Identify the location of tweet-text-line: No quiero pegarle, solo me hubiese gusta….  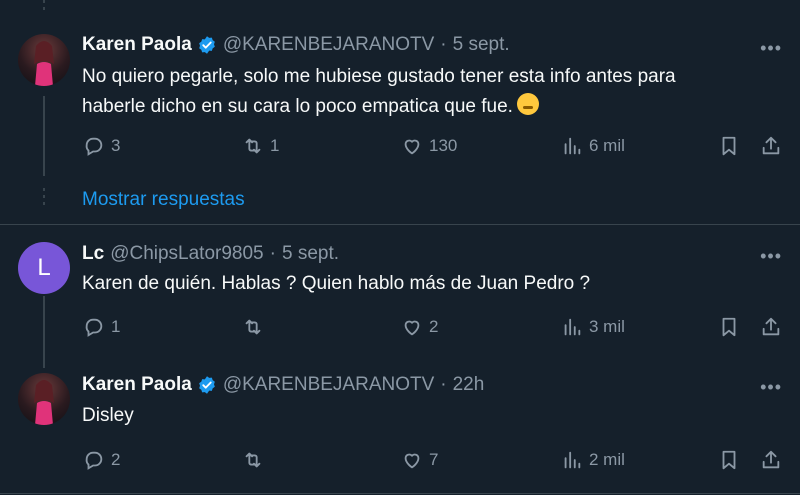
(379, 76).